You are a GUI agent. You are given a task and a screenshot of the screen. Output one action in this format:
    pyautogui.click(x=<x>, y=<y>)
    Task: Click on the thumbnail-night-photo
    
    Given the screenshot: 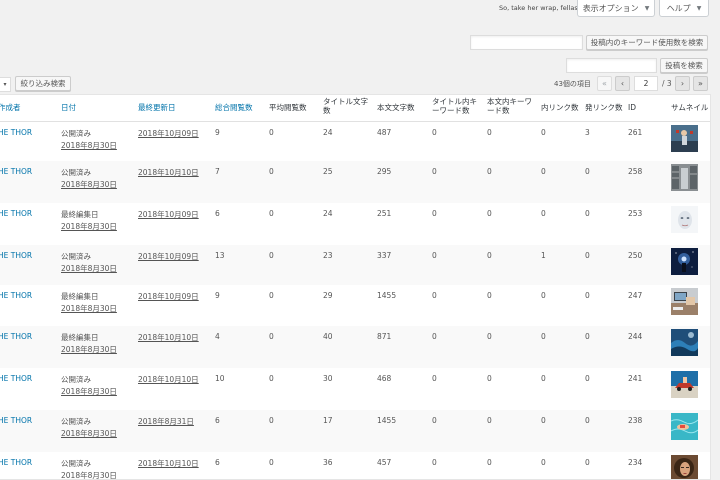 What is the action you would take?
    pyautogui.click(x=684, y=261)
    